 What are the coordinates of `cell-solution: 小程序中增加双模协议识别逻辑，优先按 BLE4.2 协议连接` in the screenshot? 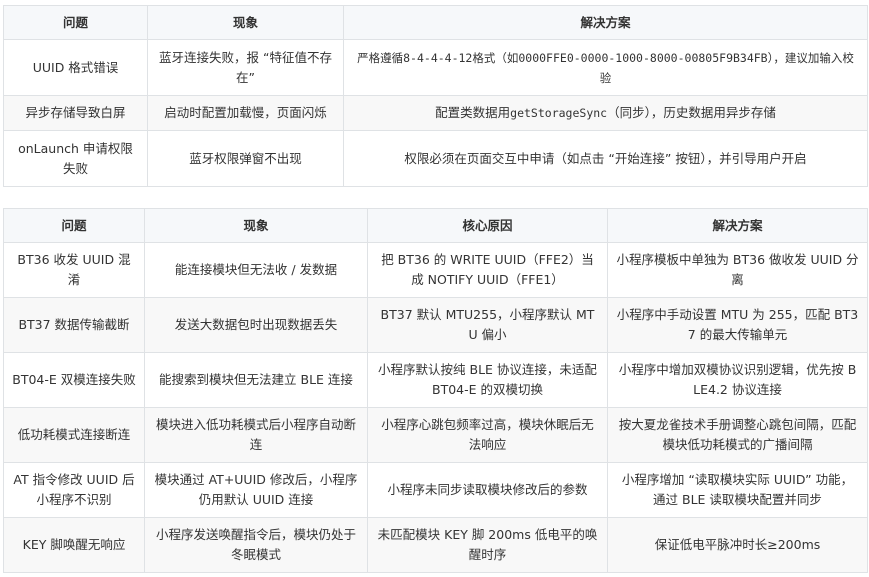 It's located at (737, 380).